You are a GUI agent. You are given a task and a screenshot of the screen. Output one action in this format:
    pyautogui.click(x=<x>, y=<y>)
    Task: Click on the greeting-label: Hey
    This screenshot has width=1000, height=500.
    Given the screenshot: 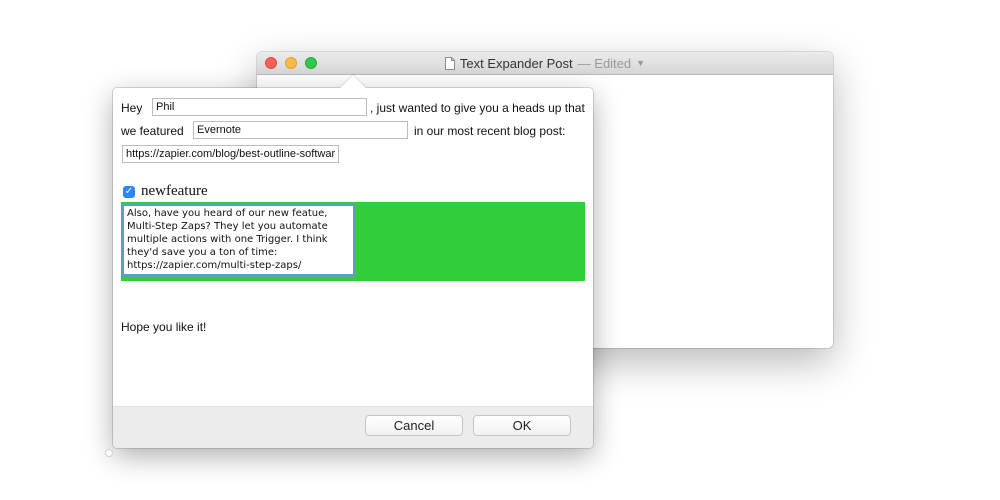 What is the action you would take?
    pyautogui.click(x=132, y=108)
    